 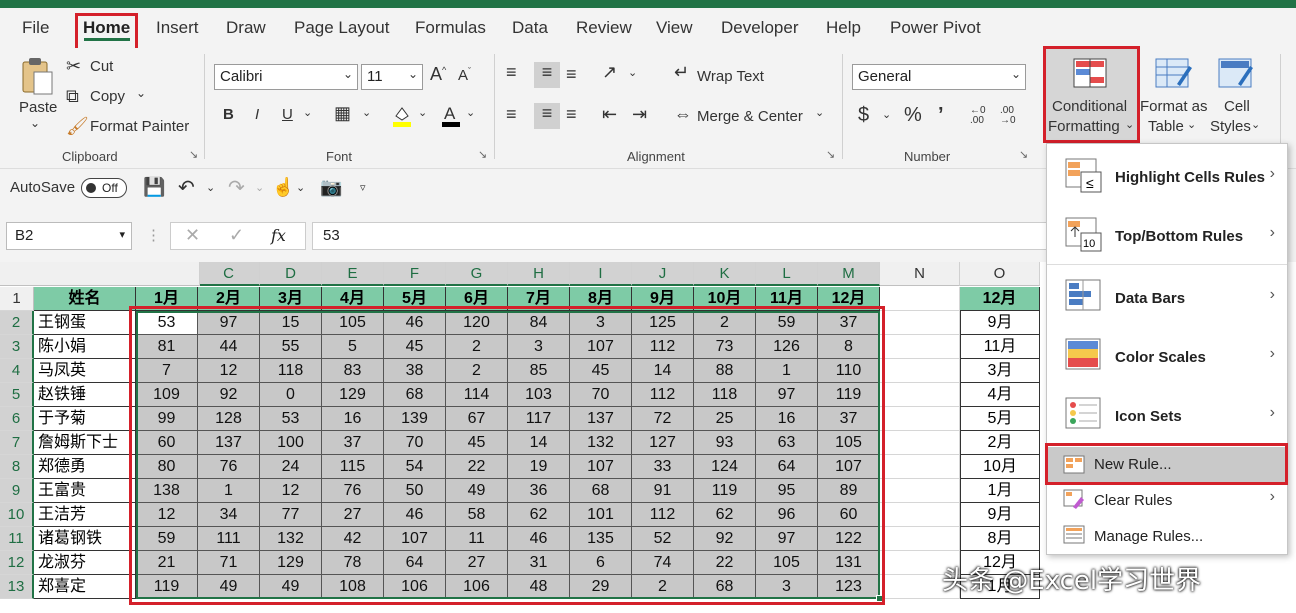 What do you see at coordinates (229, 347) in the screenshot?
I see `value-cell: 44` at bounding box center [229, 347].